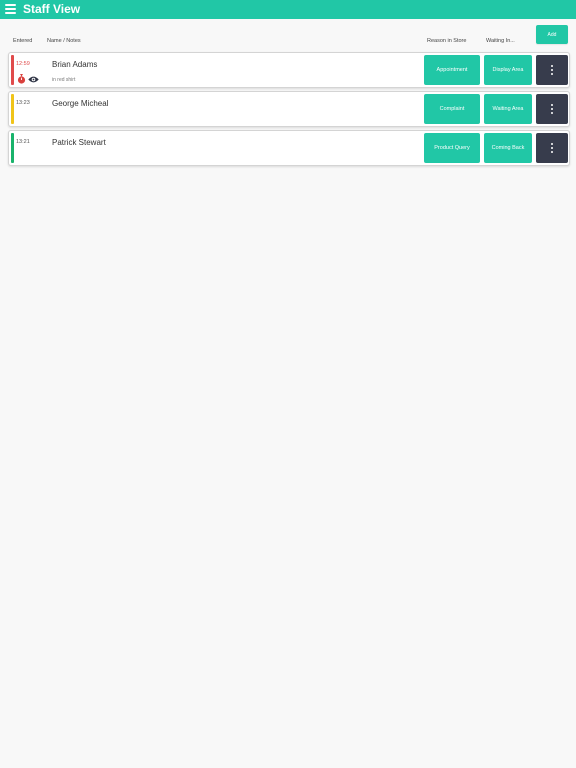  I want to click on reason-button: Appointment, so click(452, 70).